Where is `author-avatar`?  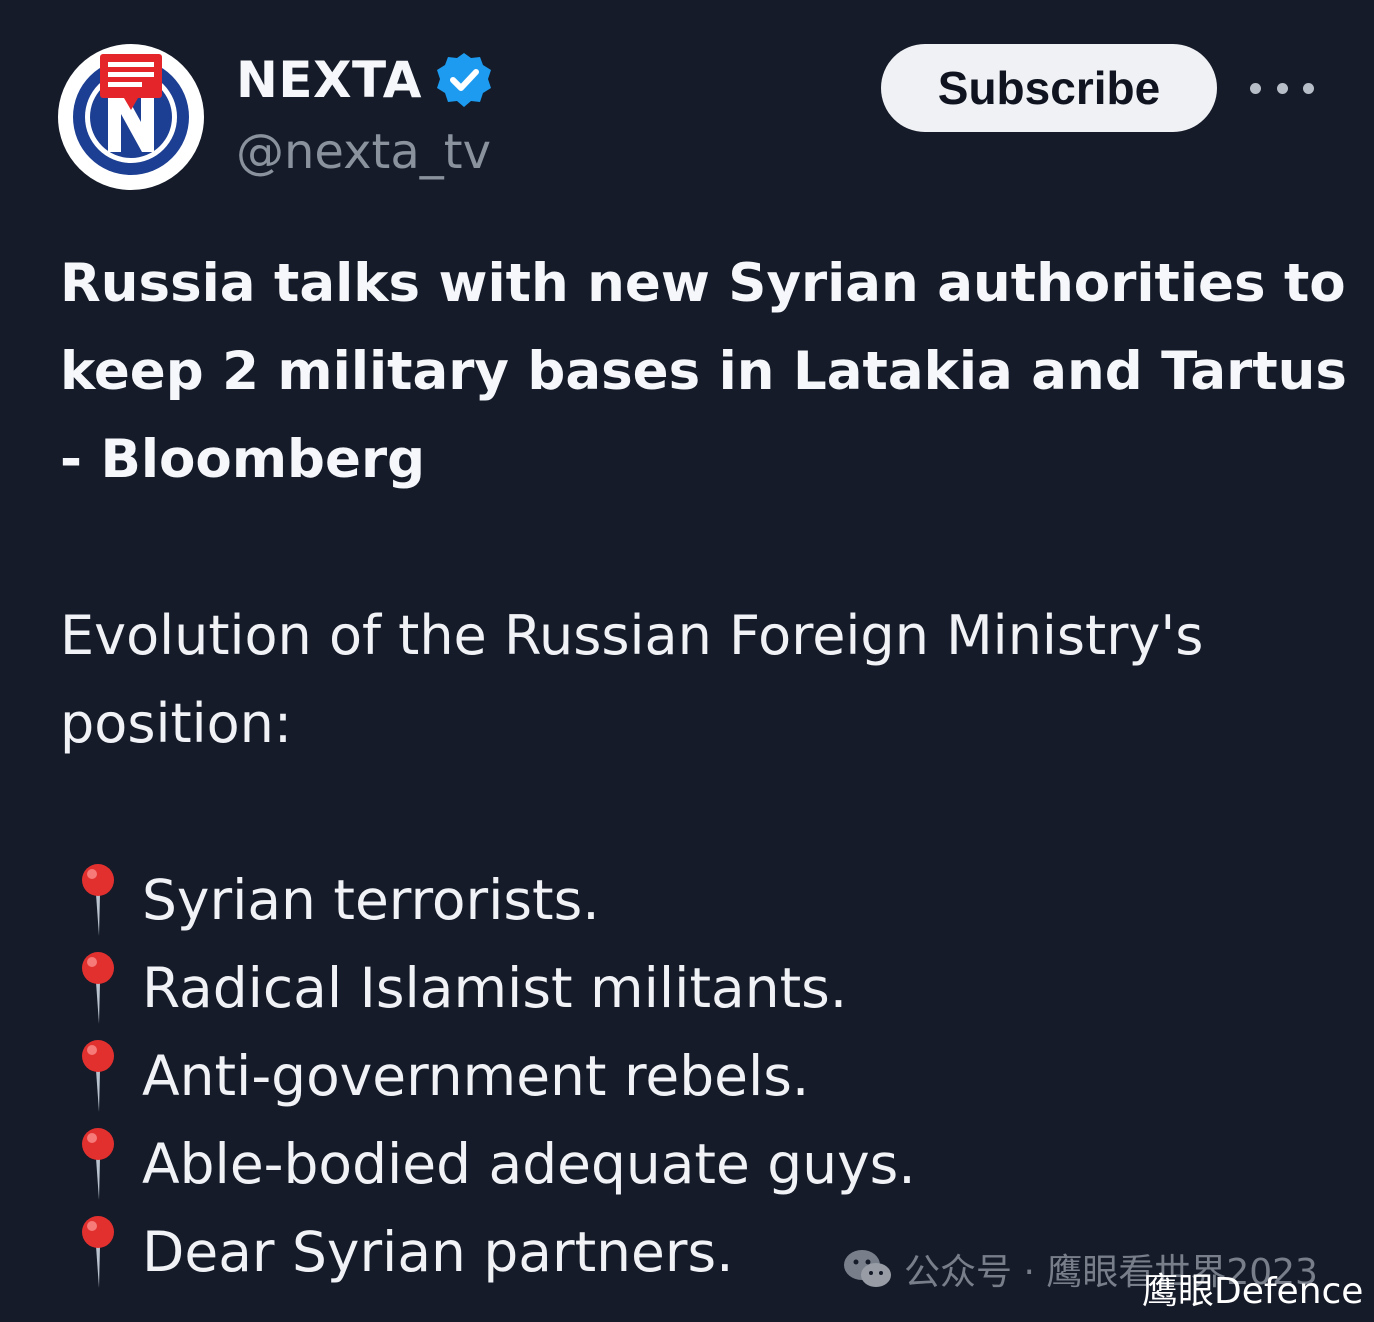 author-avatar is located at coordinates (131, 117).